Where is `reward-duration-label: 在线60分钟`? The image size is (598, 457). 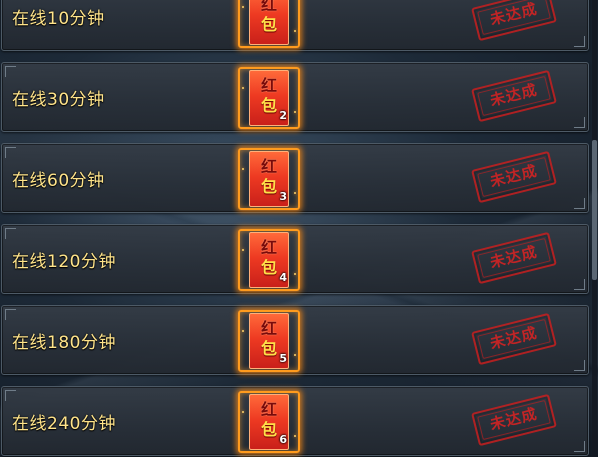 reward-duration-label: 在线60分钟 is located at coordinates (58, 181).